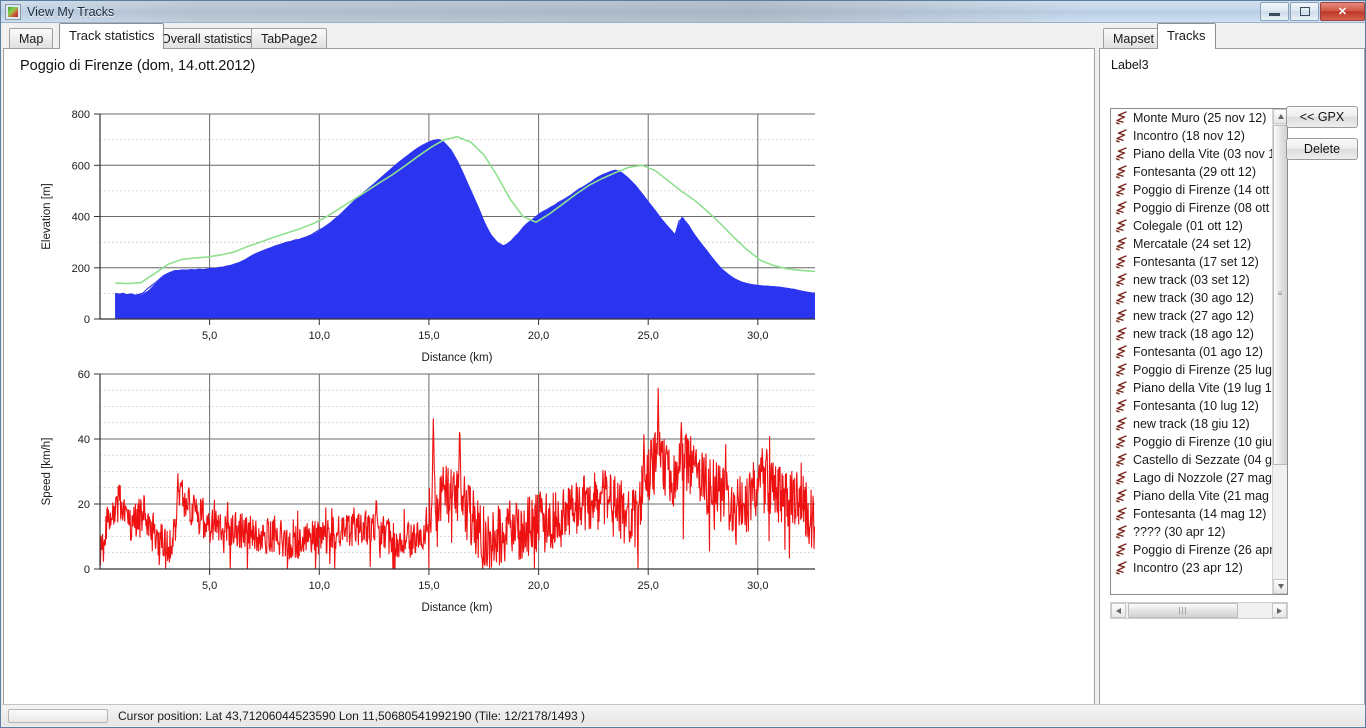 The height and width of the screenshot is (728, 1366). What do you see at coordinates (112, 36) in the screenshot?
I see `tab-track-statistics: Track statistics` at bounding box center [112, 36].